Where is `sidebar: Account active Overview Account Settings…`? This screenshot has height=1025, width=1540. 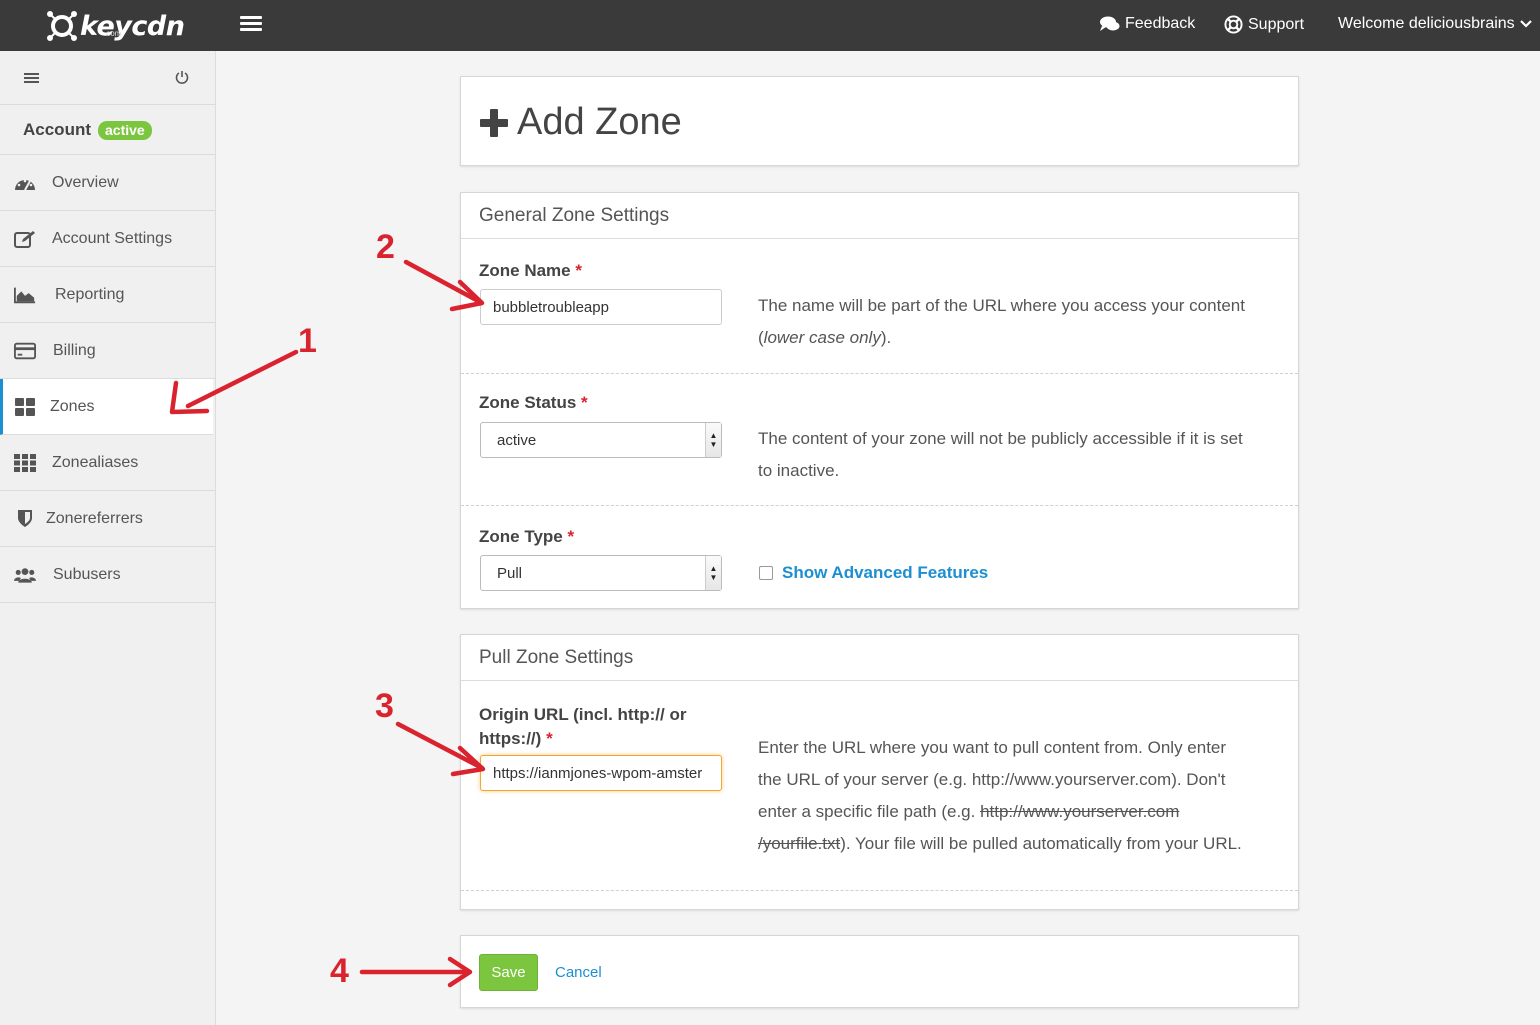 sidebar: Account active Overview Account Settings… is located at coordinates (108, 538).